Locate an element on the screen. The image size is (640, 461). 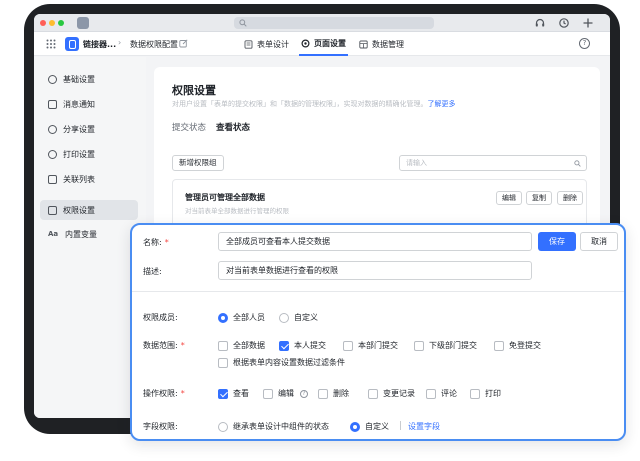
sidebar-item-builtin-variables: Aa 内置变量 is located at coordinates (89, 234).